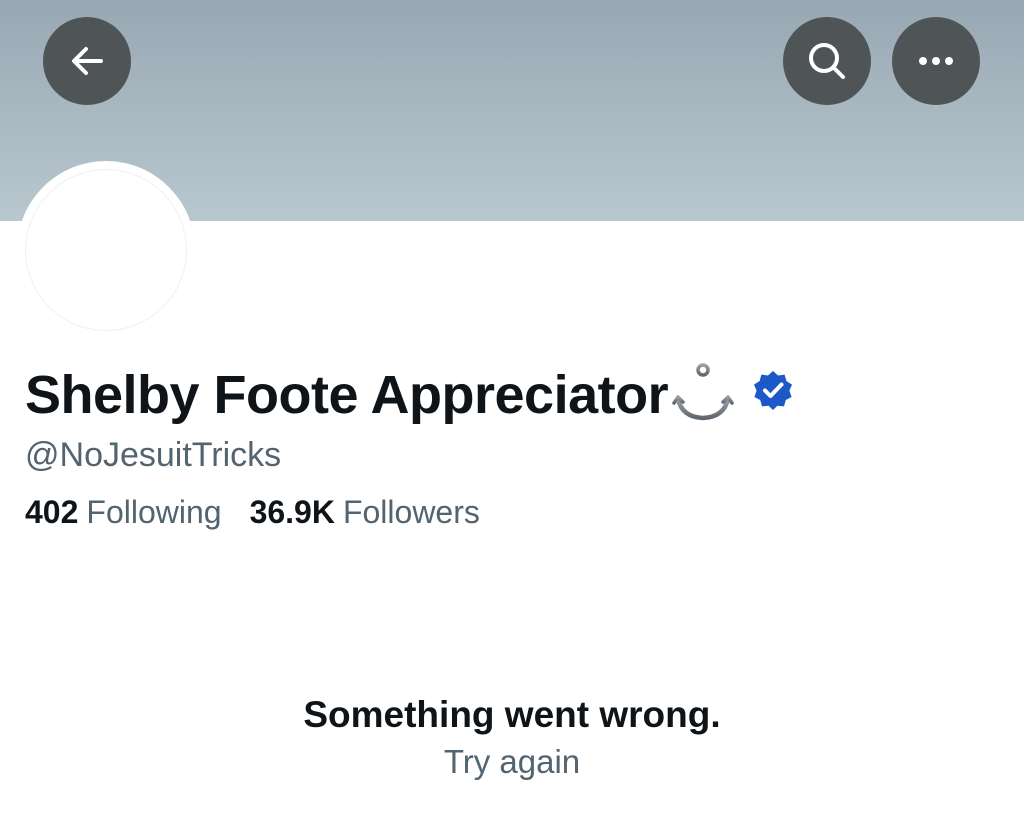  What do you see at coordinates (411, 512) in the screenshot?
I see `followers-label: Followers` at bounding box center [411, 512].